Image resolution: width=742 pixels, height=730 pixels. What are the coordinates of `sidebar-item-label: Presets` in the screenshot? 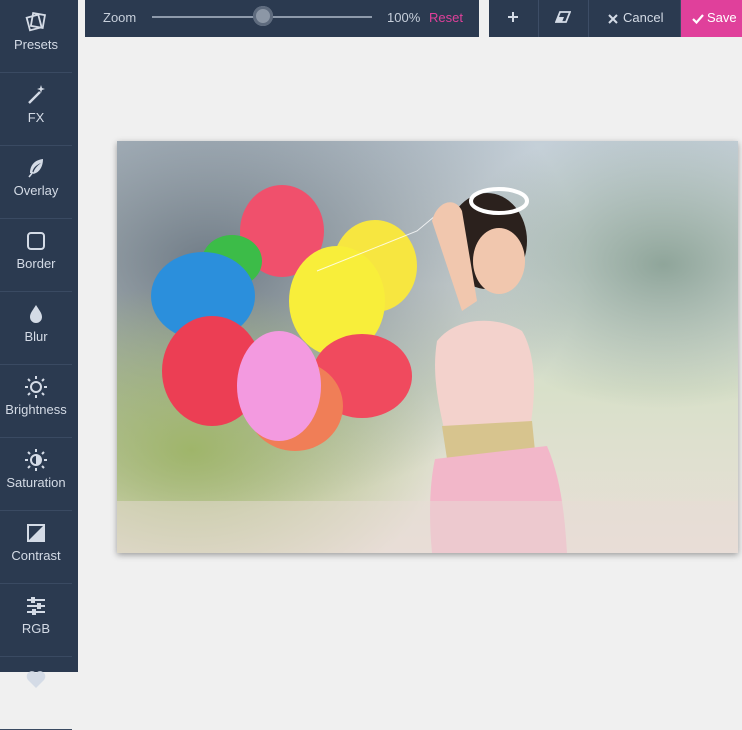 It's located at (36, 44).